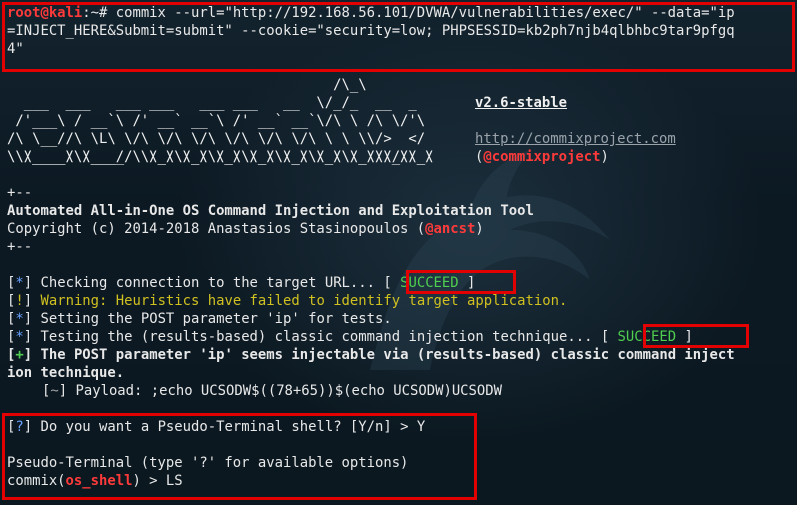 This screenshot has height=505, width=797. What do you see at coordinates (19, 355) in the screenshot?
I see `success-tag: +` at bounding box center [19, 355].